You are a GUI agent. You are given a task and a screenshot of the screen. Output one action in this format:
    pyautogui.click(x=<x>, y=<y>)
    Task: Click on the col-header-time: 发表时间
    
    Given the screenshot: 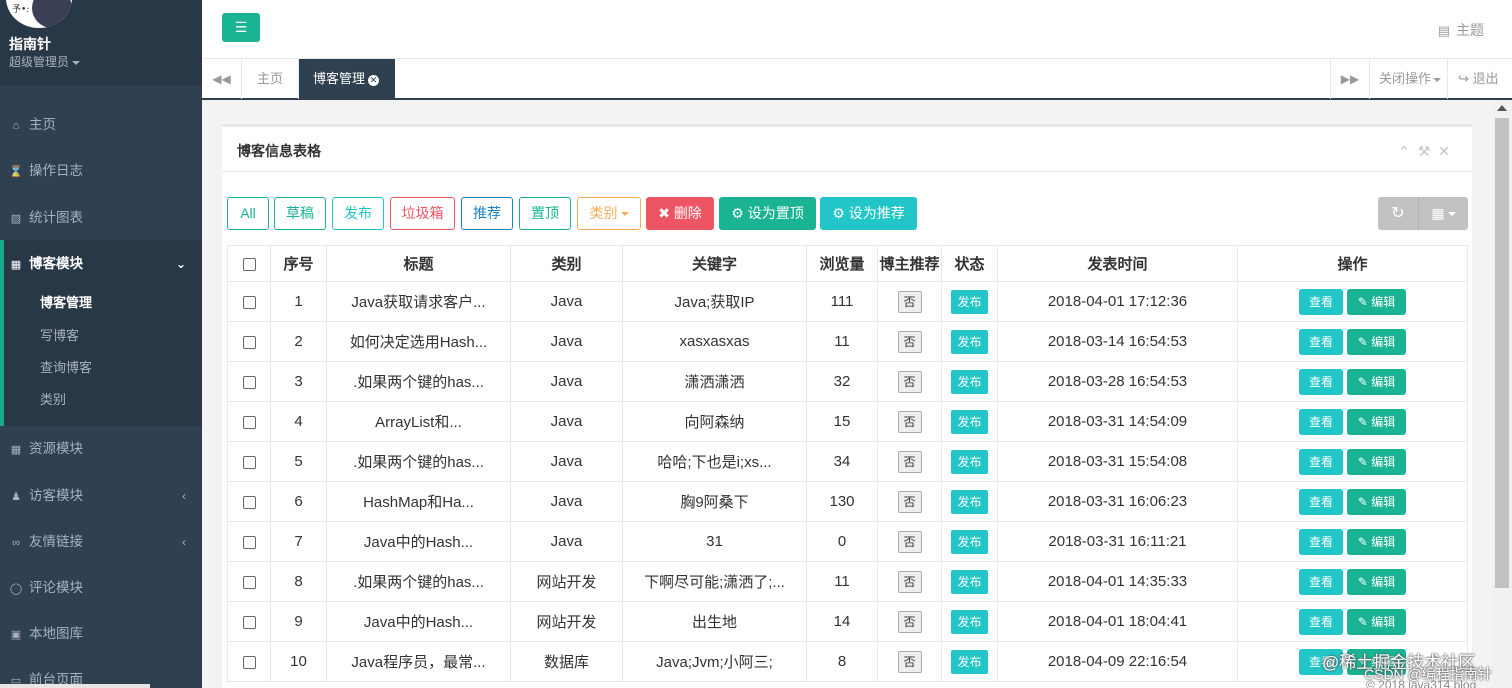 What is the action you would take?
    pyautogui.click(x=1117, y=263)
    